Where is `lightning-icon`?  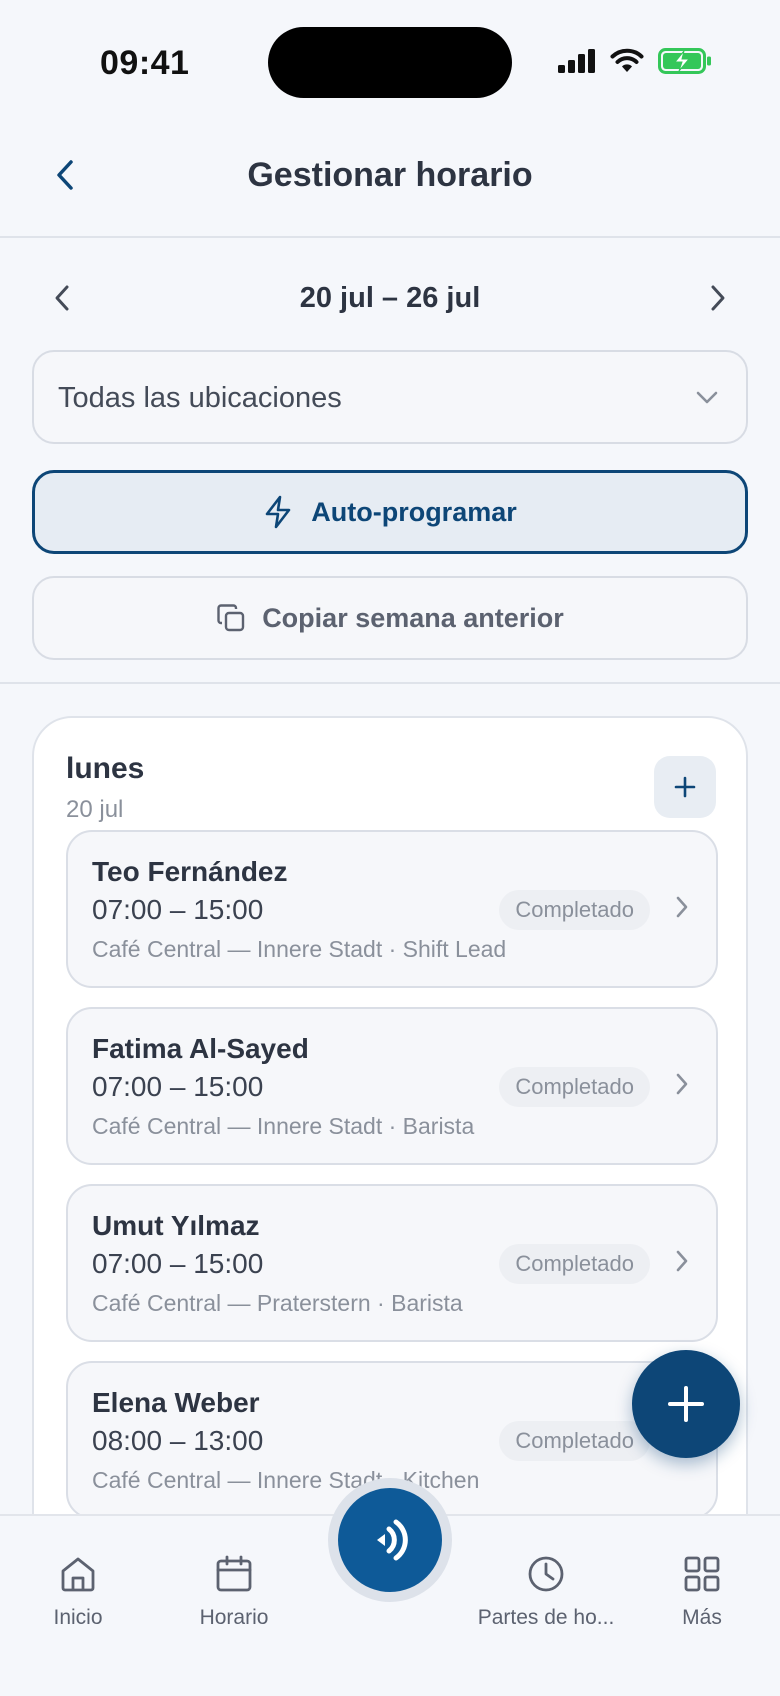
lightning-icon is located at coordinates (278, 512).